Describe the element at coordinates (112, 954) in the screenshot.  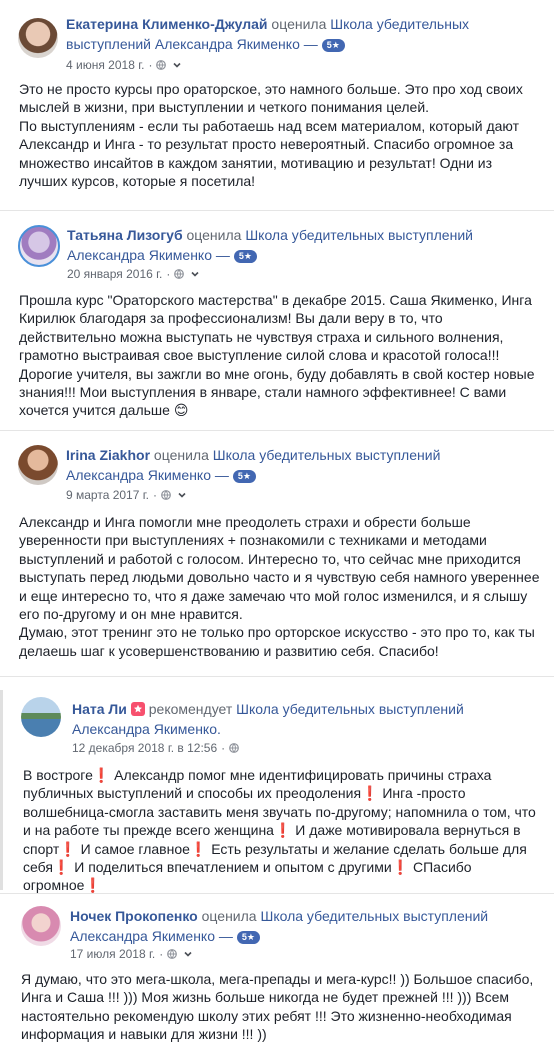
I see `review-date: 17 июля 2018 г.` at that location.